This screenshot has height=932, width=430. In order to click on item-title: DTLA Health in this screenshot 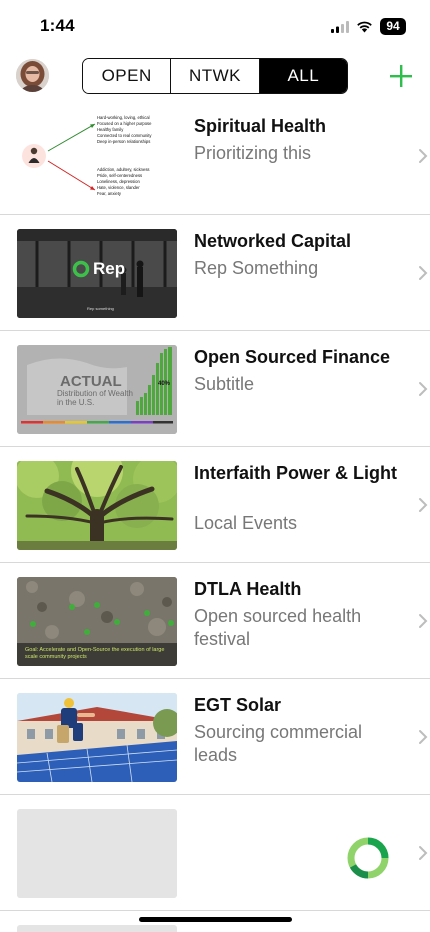, I will do `click(248, 589)`.